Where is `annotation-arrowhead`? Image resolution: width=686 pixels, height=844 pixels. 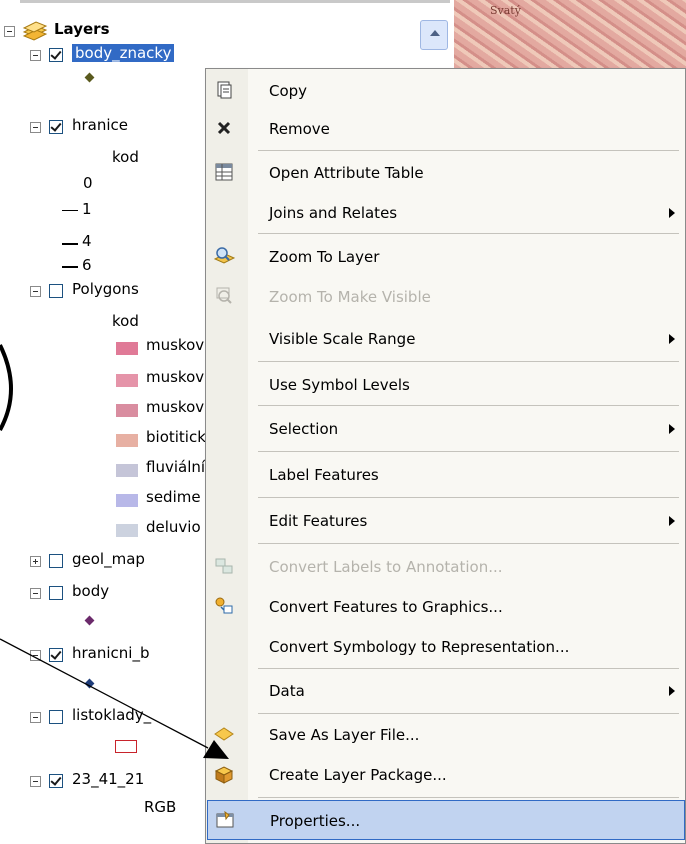
annotation-arrowhead is located at coordinates (216, 749).